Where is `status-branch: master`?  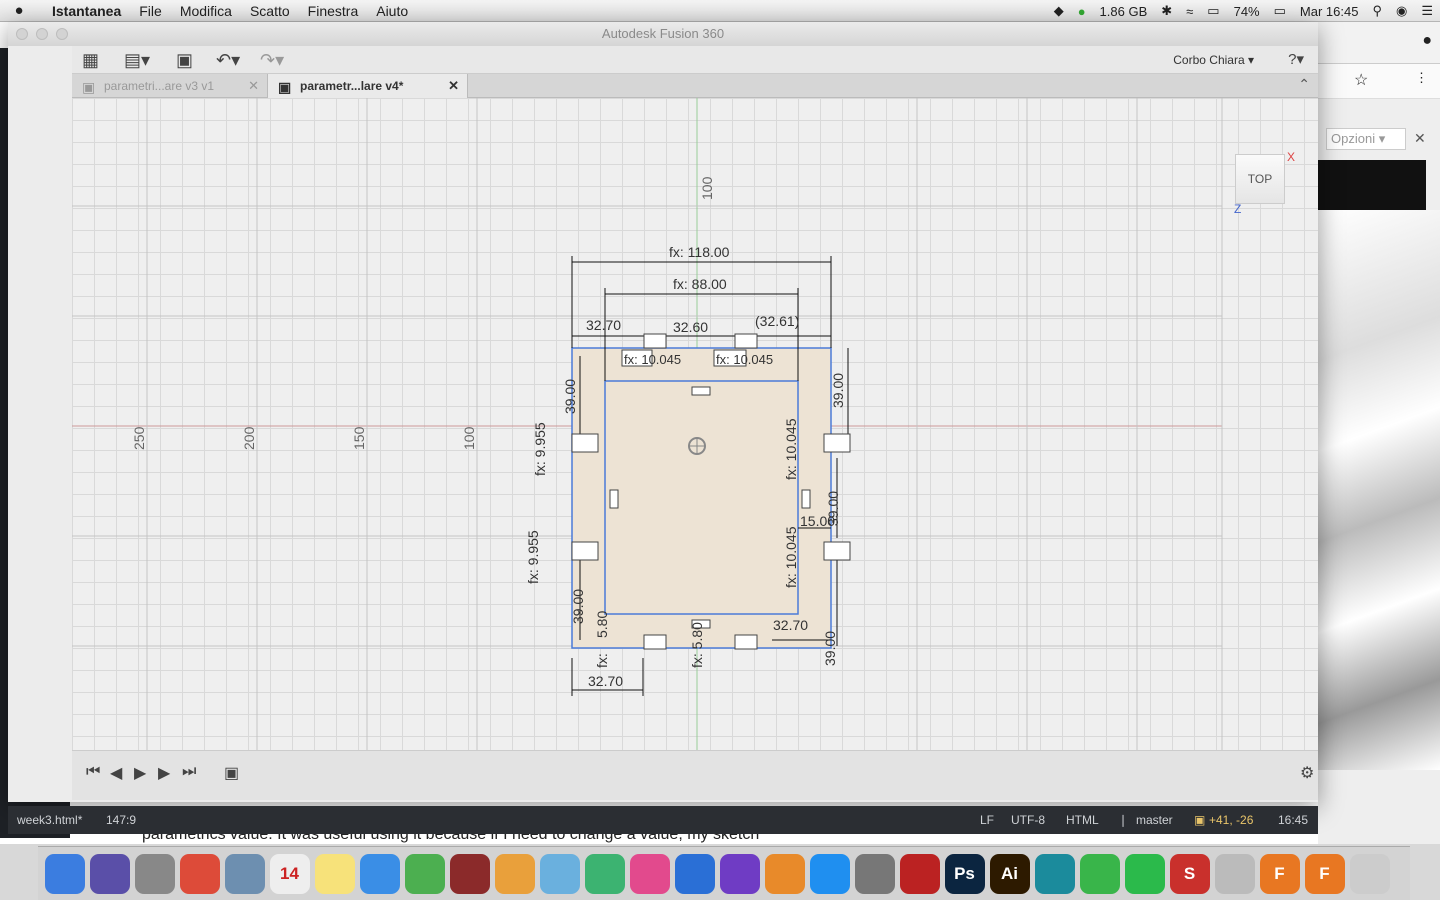 status-branch: master is located at coordinates (1154, 820).